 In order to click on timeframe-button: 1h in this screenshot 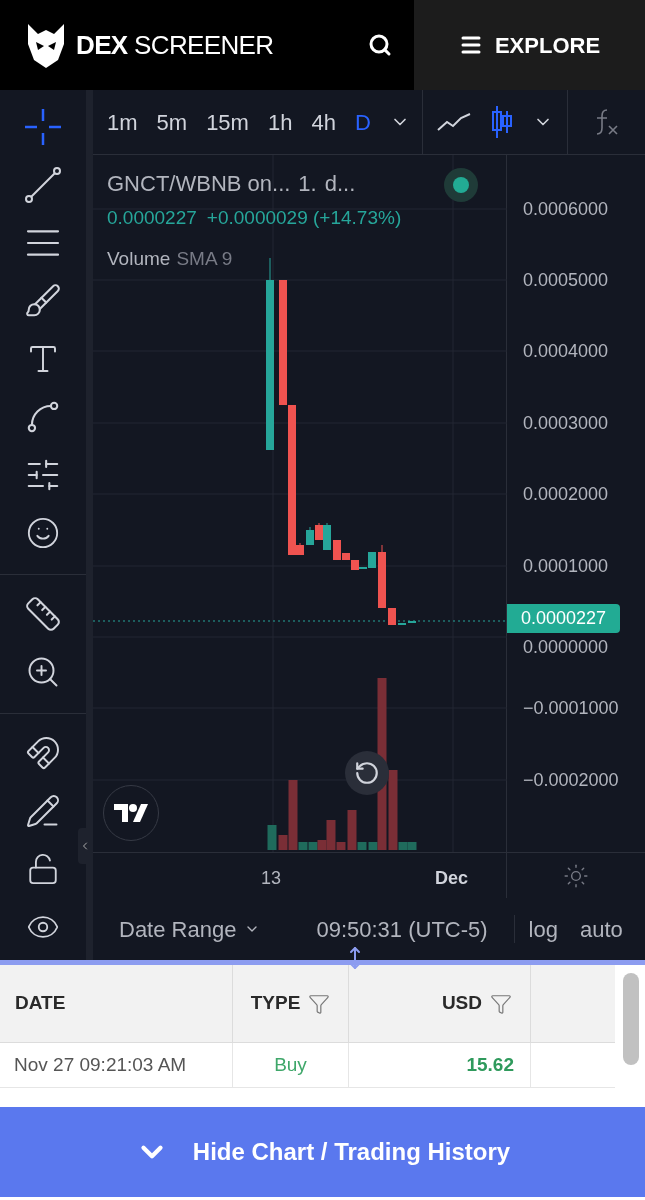, I will do `click(280, 122)`.